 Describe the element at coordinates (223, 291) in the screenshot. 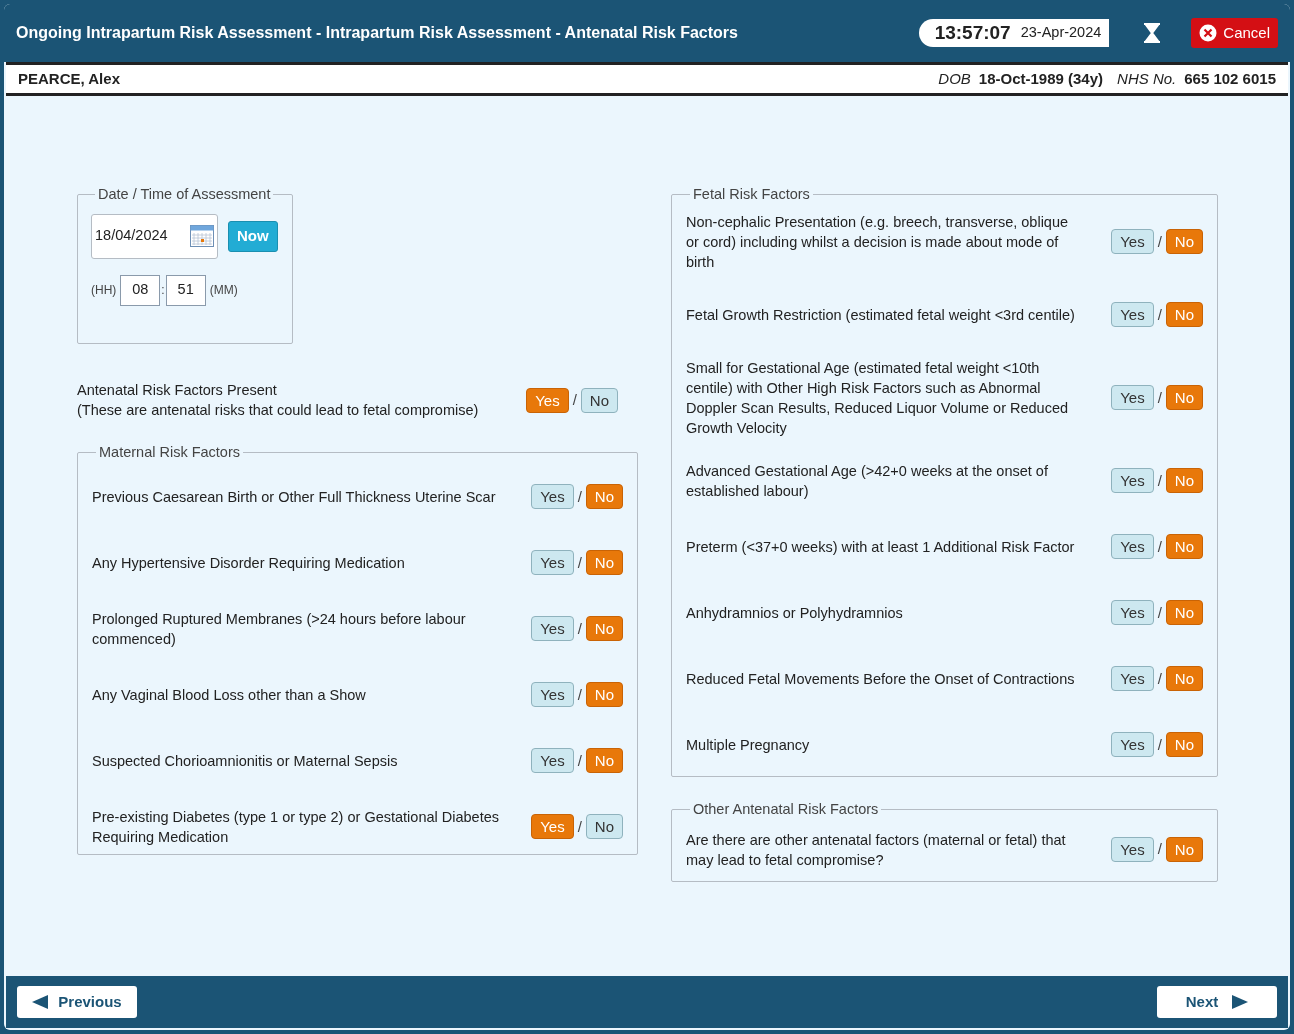

I see `minutes-label: (MM)` at that location.